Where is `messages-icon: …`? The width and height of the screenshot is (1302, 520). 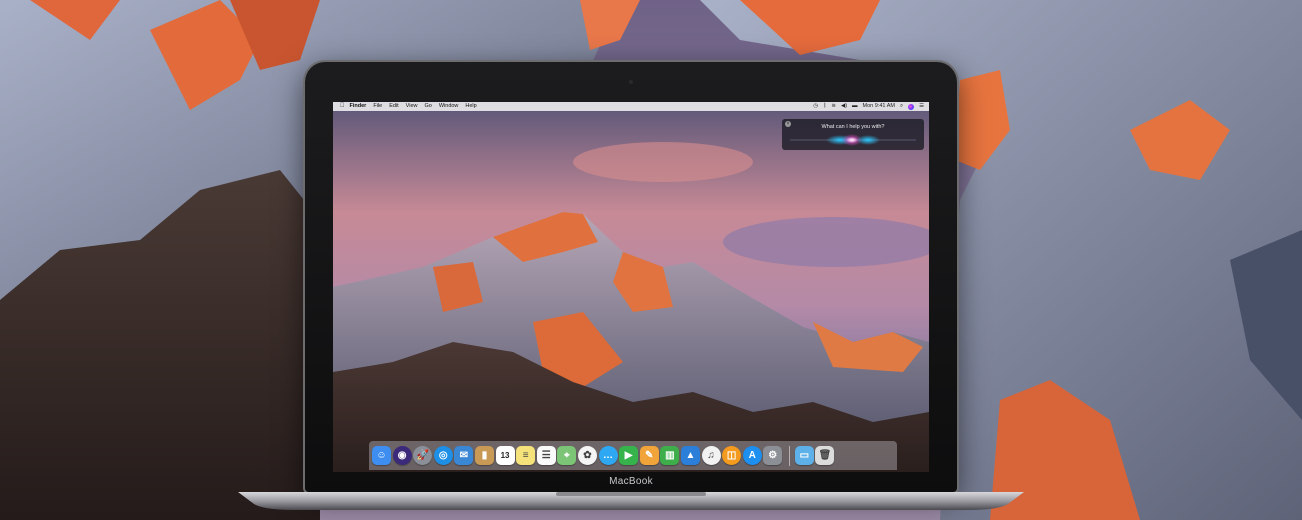 messages-icon: … is located at coordinates (608, 455).